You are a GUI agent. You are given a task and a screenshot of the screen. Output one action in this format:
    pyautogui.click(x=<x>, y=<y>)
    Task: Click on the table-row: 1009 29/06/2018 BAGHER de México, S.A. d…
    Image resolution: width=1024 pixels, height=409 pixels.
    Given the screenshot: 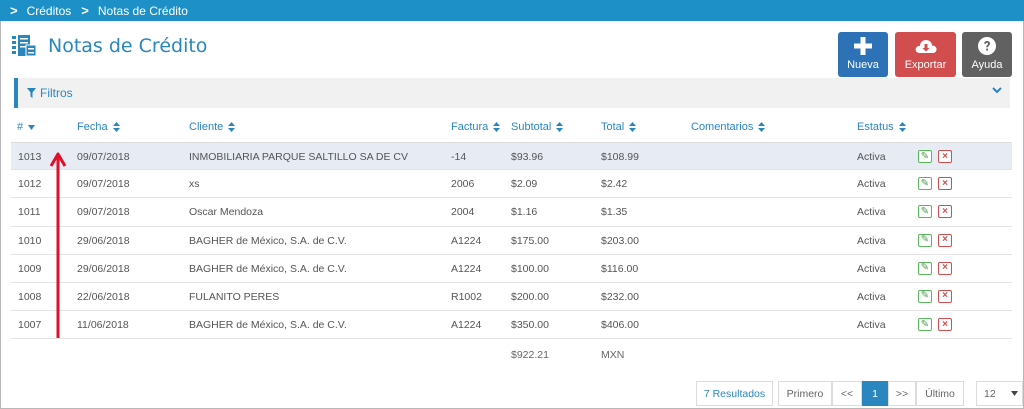 What is the action you would take?
    pyautogui.click(x=511, y=269)
    